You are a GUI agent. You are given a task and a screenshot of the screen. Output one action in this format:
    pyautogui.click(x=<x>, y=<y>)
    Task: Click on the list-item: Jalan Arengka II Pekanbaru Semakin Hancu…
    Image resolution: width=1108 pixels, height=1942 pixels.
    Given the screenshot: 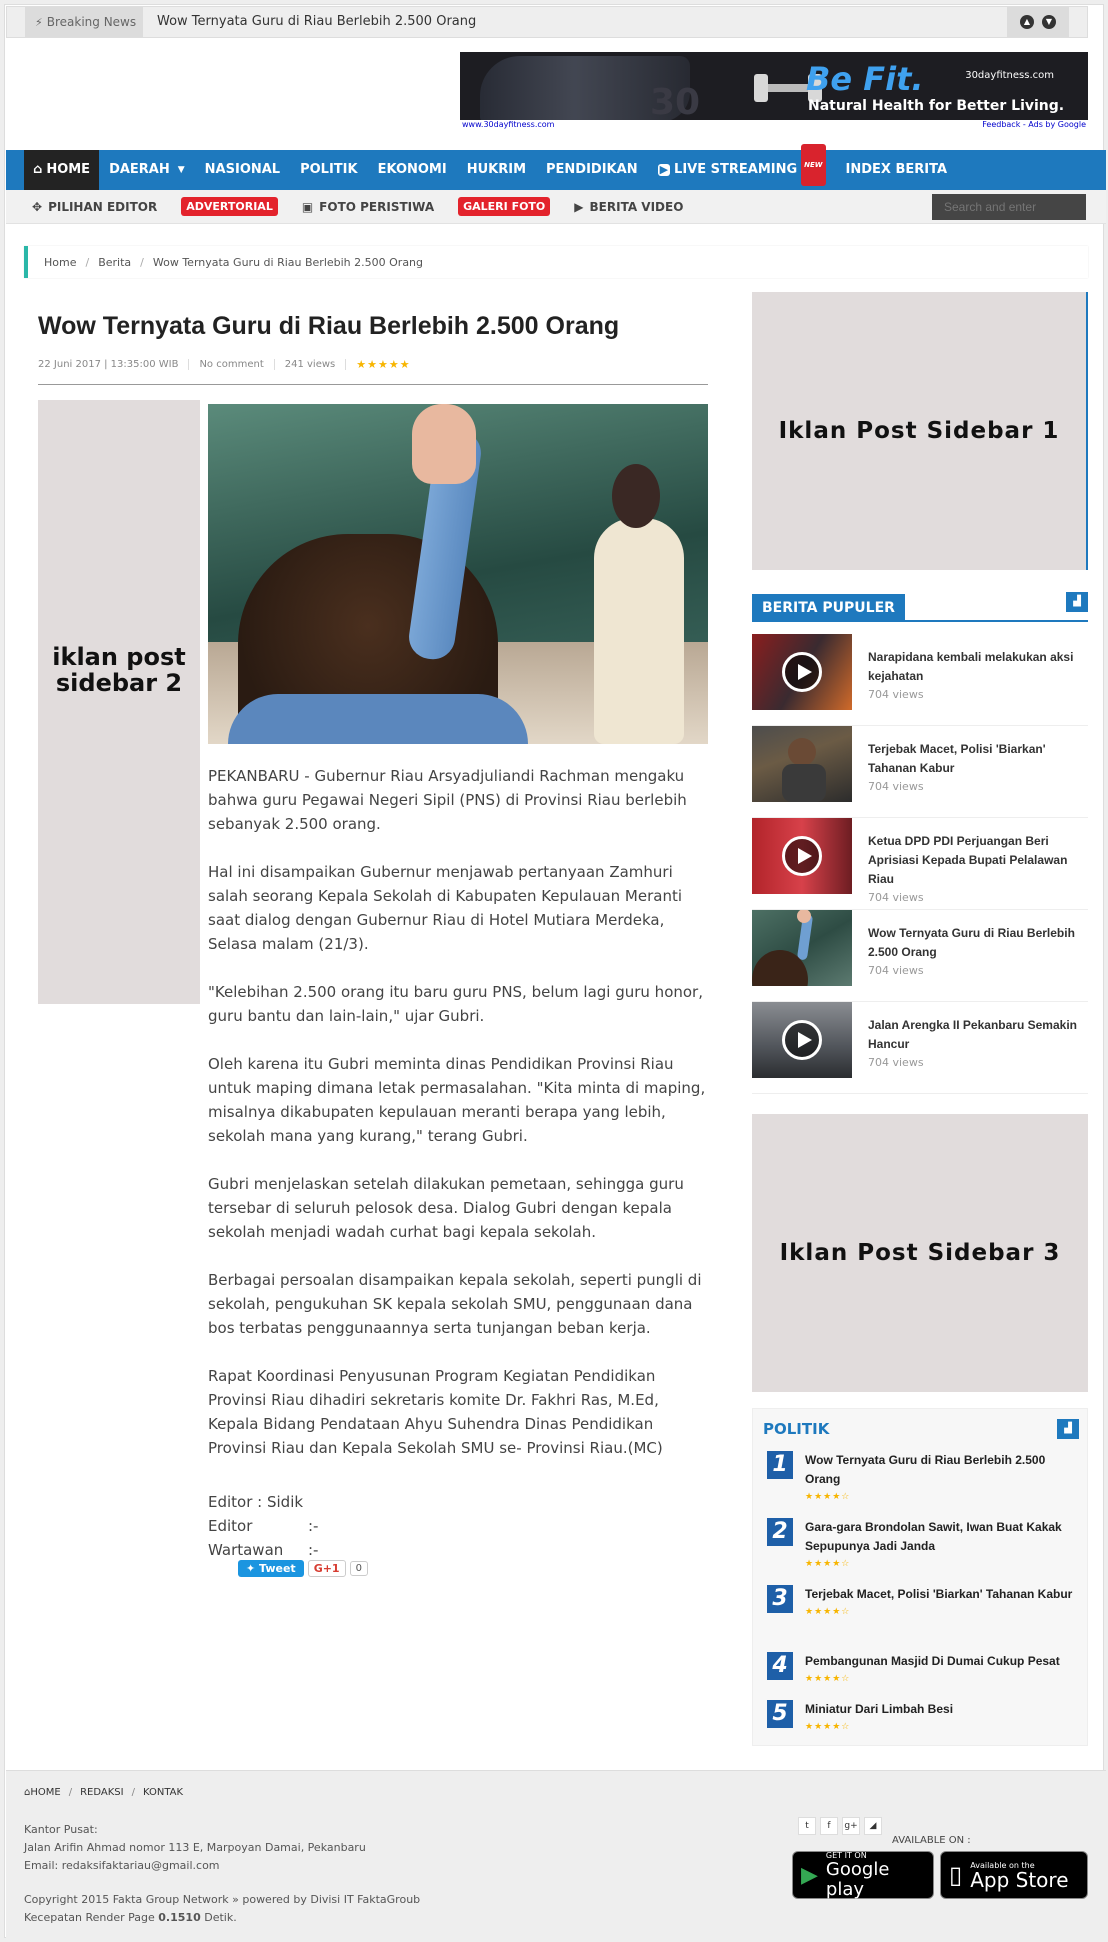 What is the action you would take?
    pyautogui.click(x=920, y=1048)
    